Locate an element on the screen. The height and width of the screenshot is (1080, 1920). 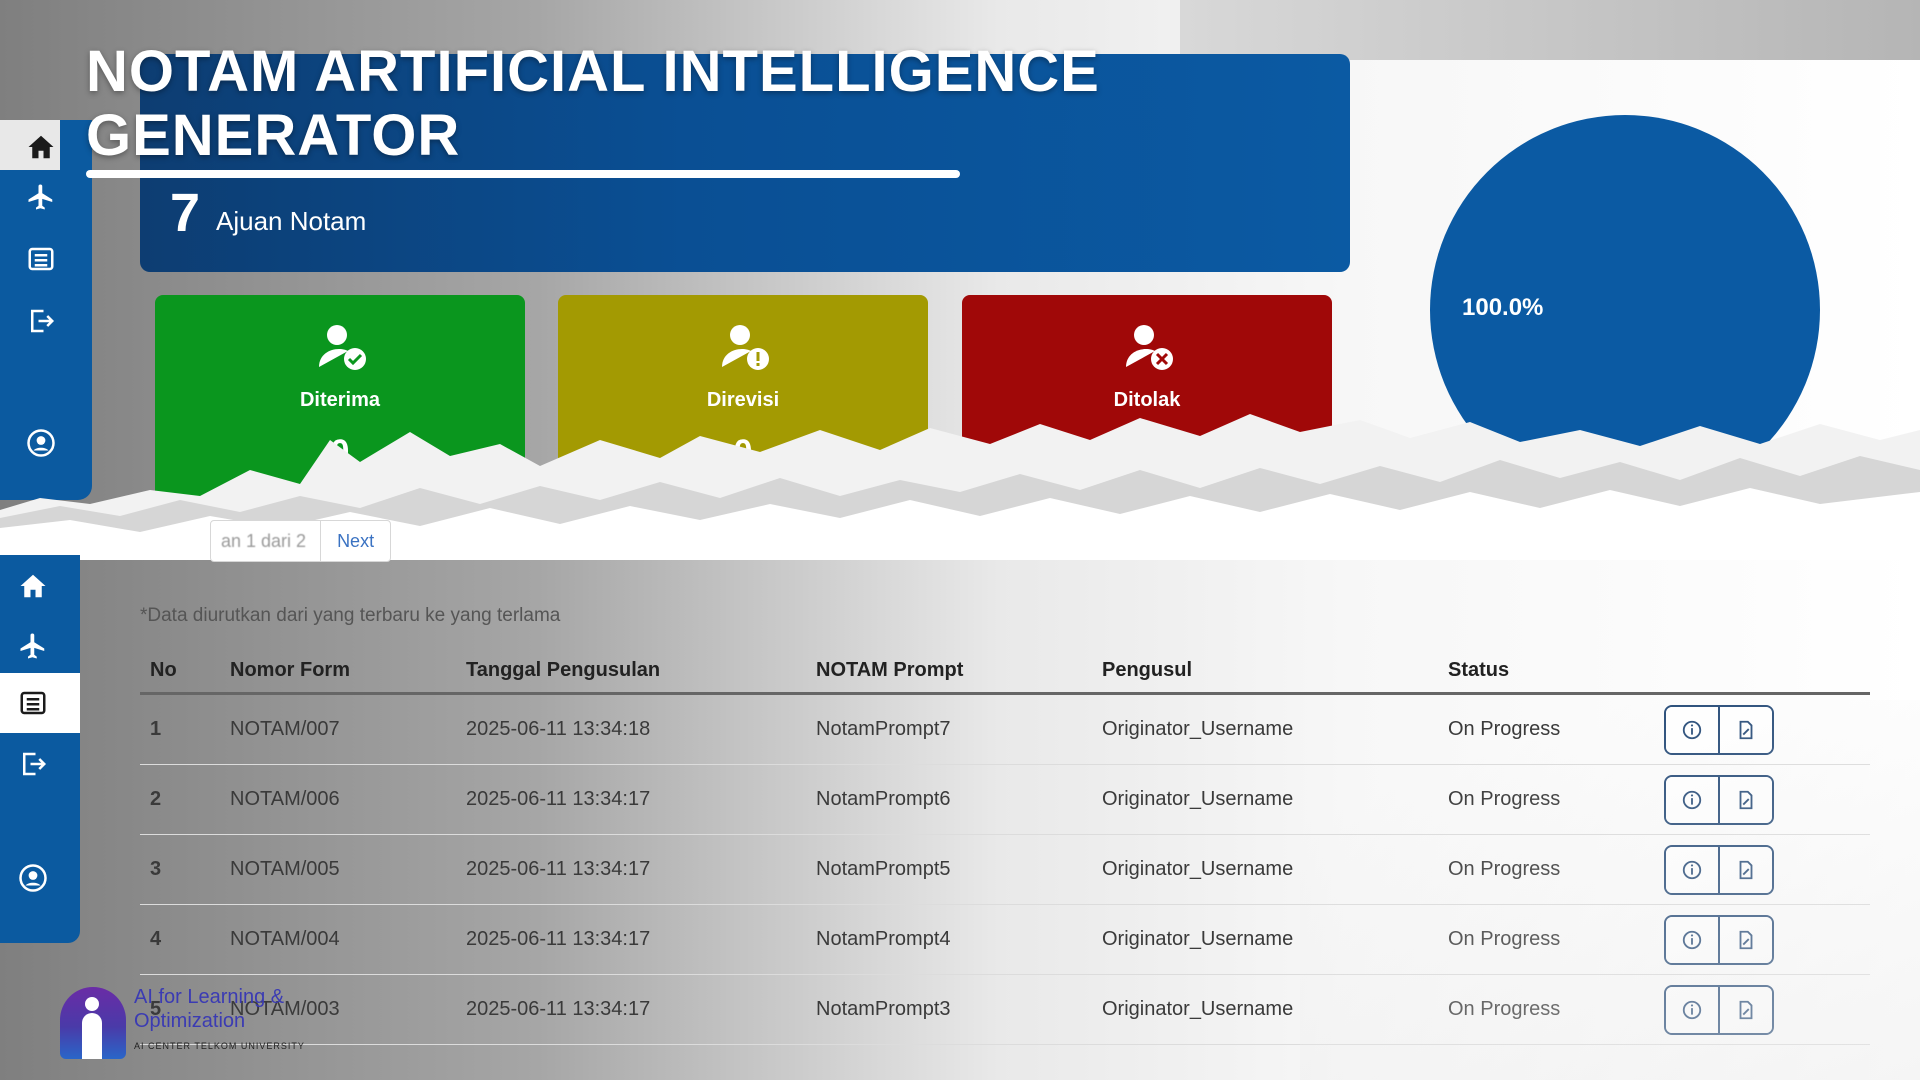
logo-text-line-3: AI CENTER TELKOM UNIVERSITY is located at coordinates (219, 1046).